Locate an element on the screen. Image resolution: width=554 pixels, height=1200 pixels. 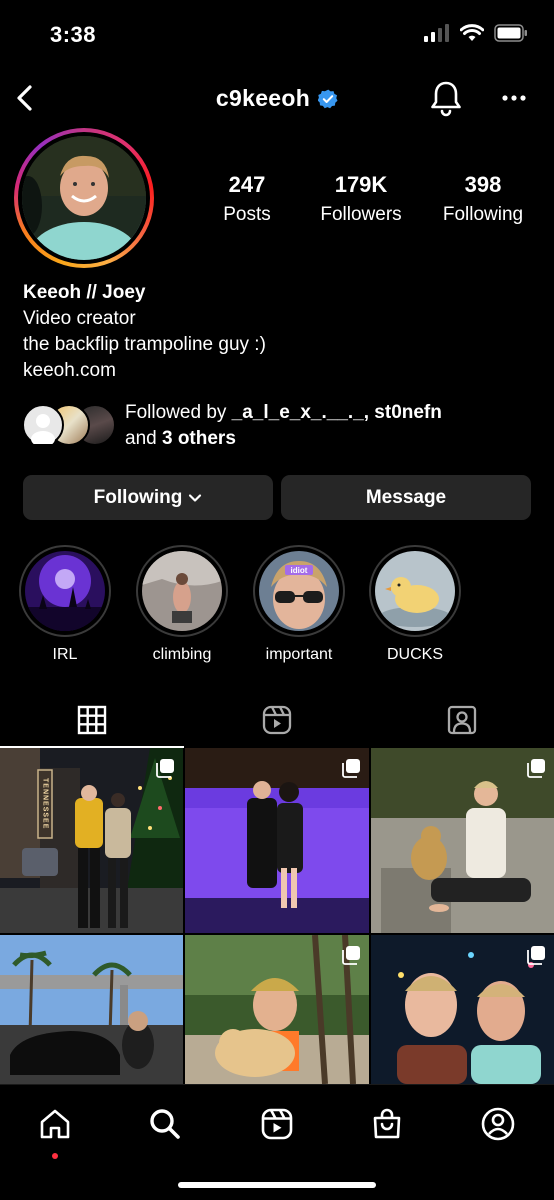
display-name: Keeoh // Joey is located at coordinates (84, 292).